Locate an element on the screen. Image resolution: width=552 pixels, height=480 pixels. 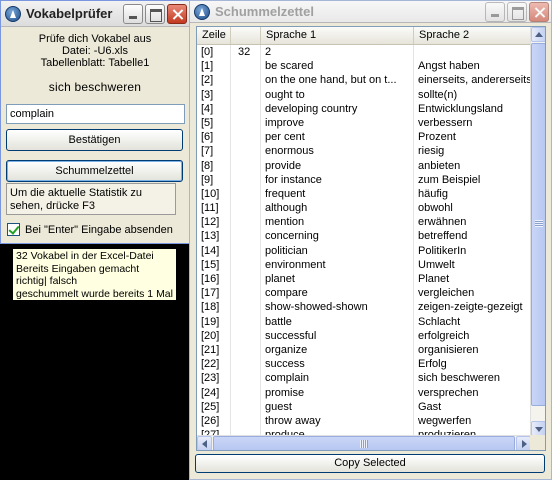
tooltip-line: Bereits Eingaben gemacht is located at coordinates (78, 268).